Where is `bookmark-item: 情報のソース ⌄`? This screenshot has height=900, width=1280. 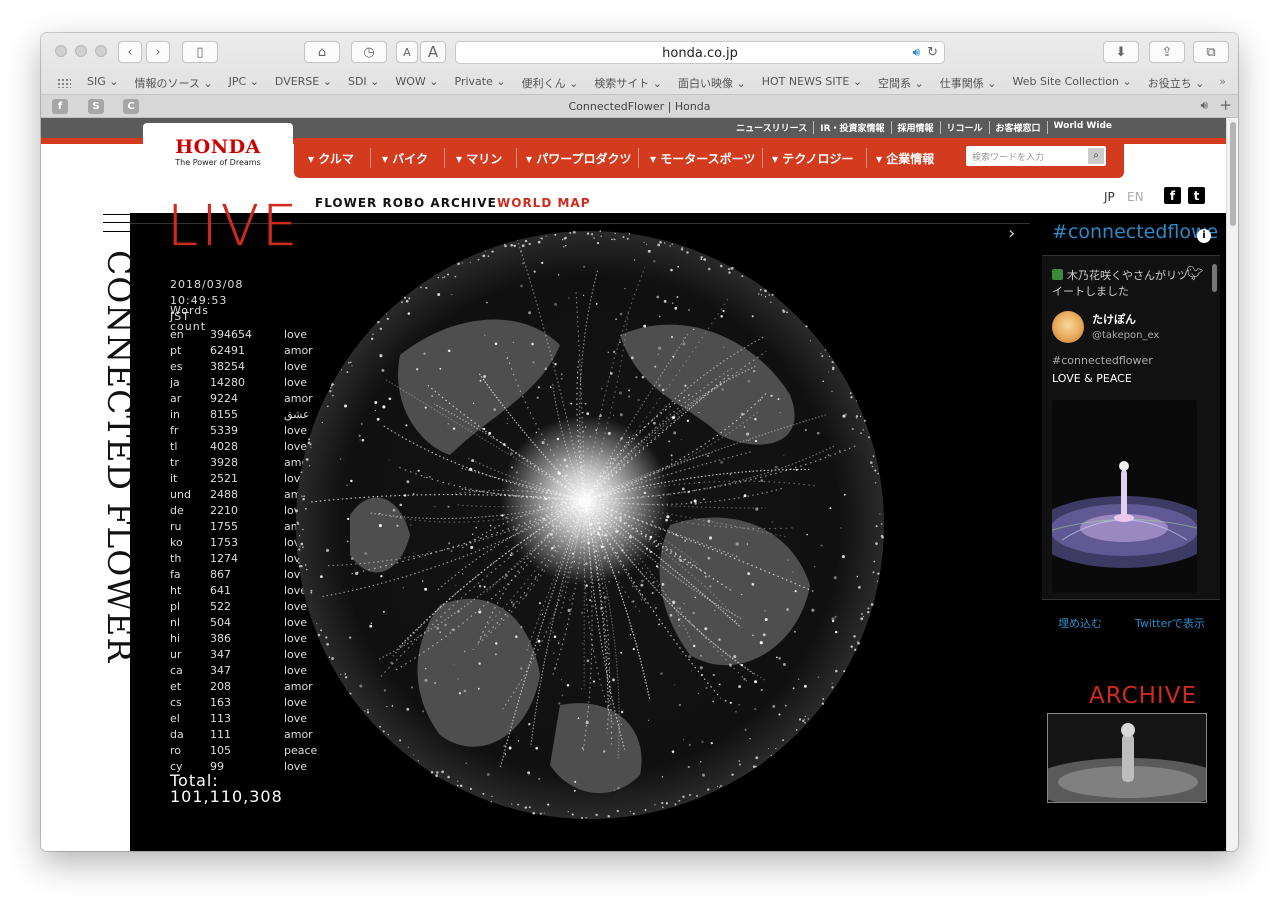
bookmark-item: 情報のソース ⌄ is located at coordinates (173, 83).